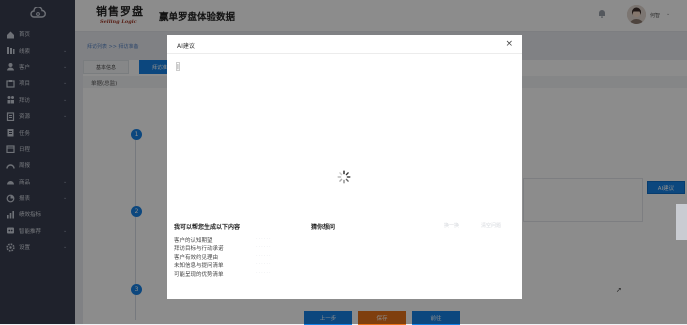  Describe the element at coordinates (681, 222) in the screenshot. I see `side-tool-tab` at that location.